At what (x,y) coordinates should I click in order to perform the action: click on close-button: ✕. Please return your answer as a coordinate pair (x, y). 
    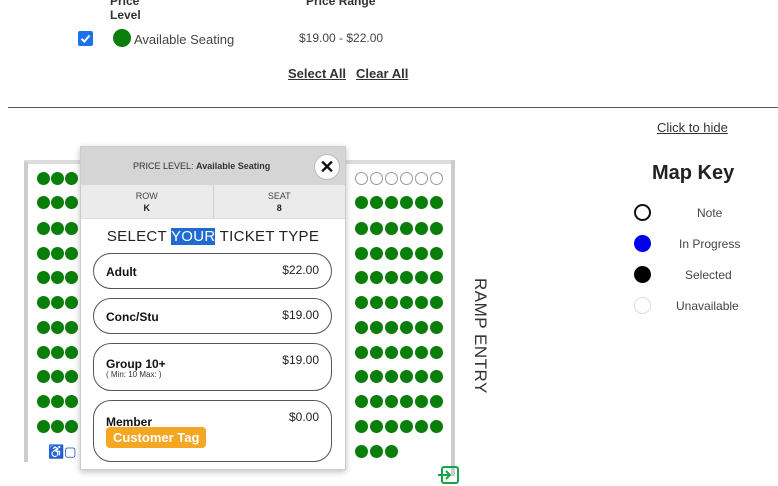
    Looking at the image, I should click on (327, 167).